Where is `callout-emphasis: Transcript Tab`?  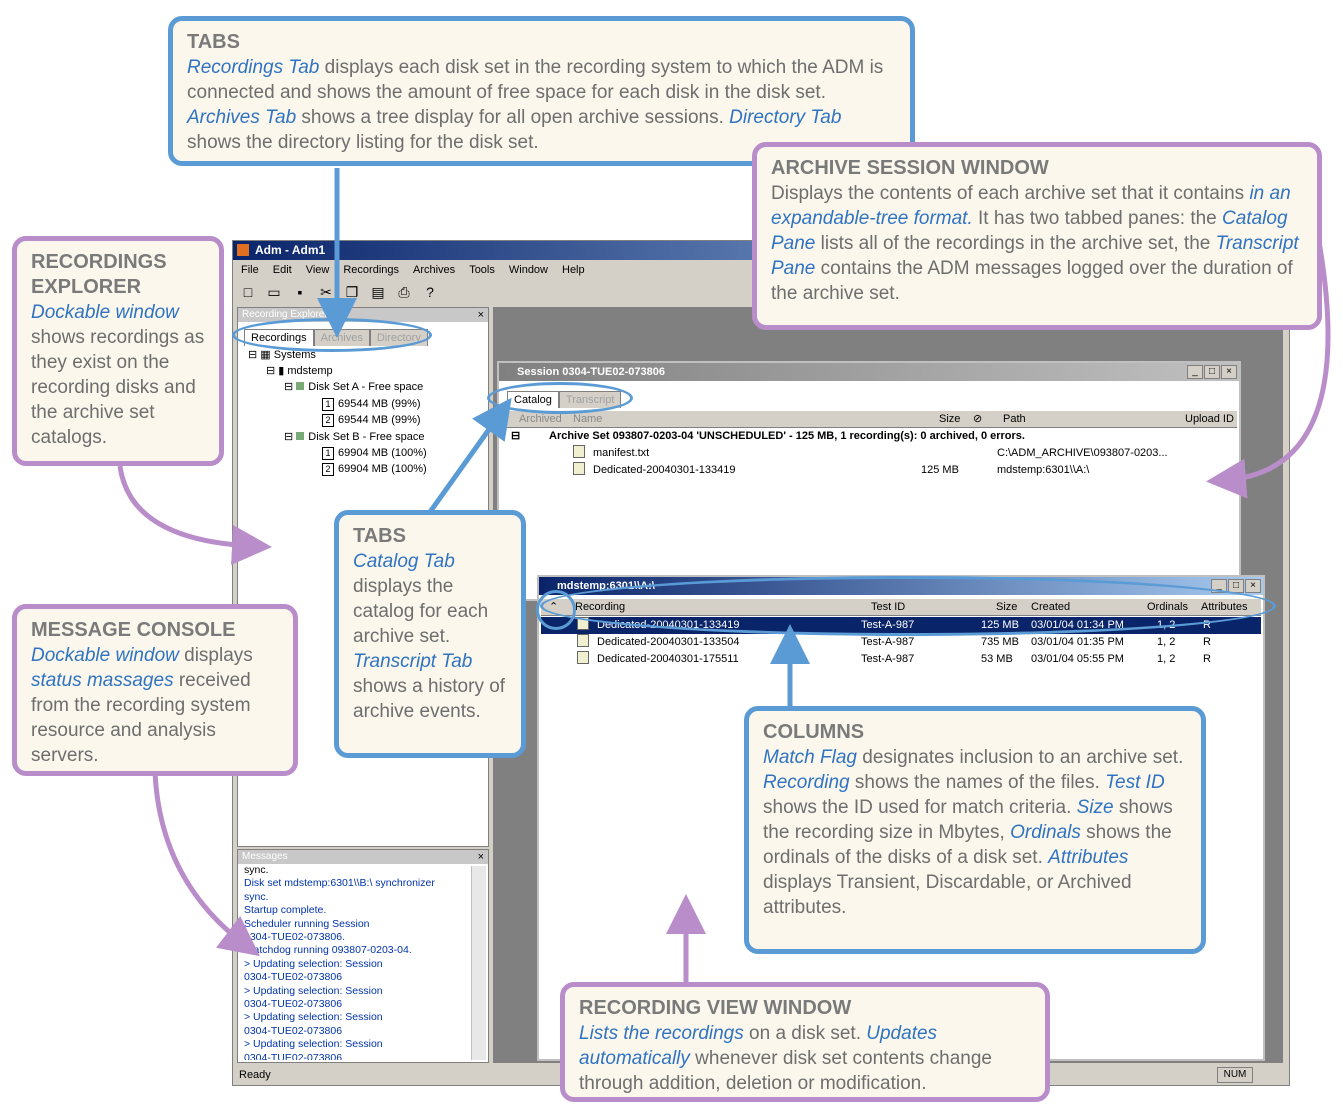 callout-emphasis: Transcript Tab is located at coordinates (413, 661).